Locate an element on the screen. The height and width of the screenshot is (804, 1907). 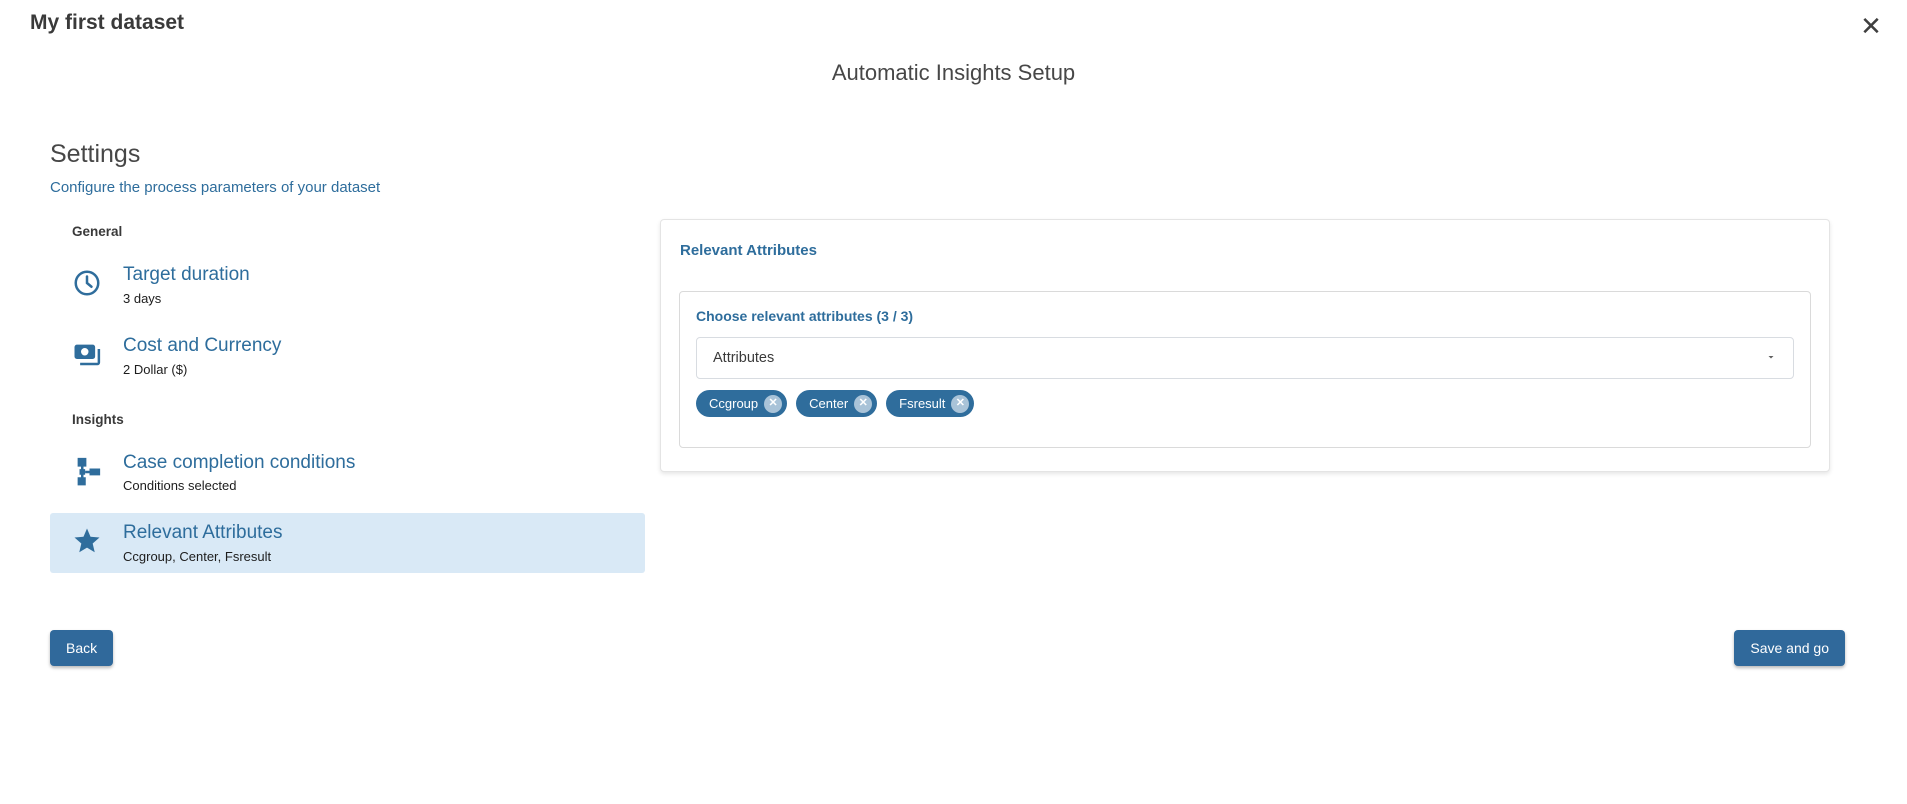
chip-center: Center ✕ is located at coordinates (837, 403).